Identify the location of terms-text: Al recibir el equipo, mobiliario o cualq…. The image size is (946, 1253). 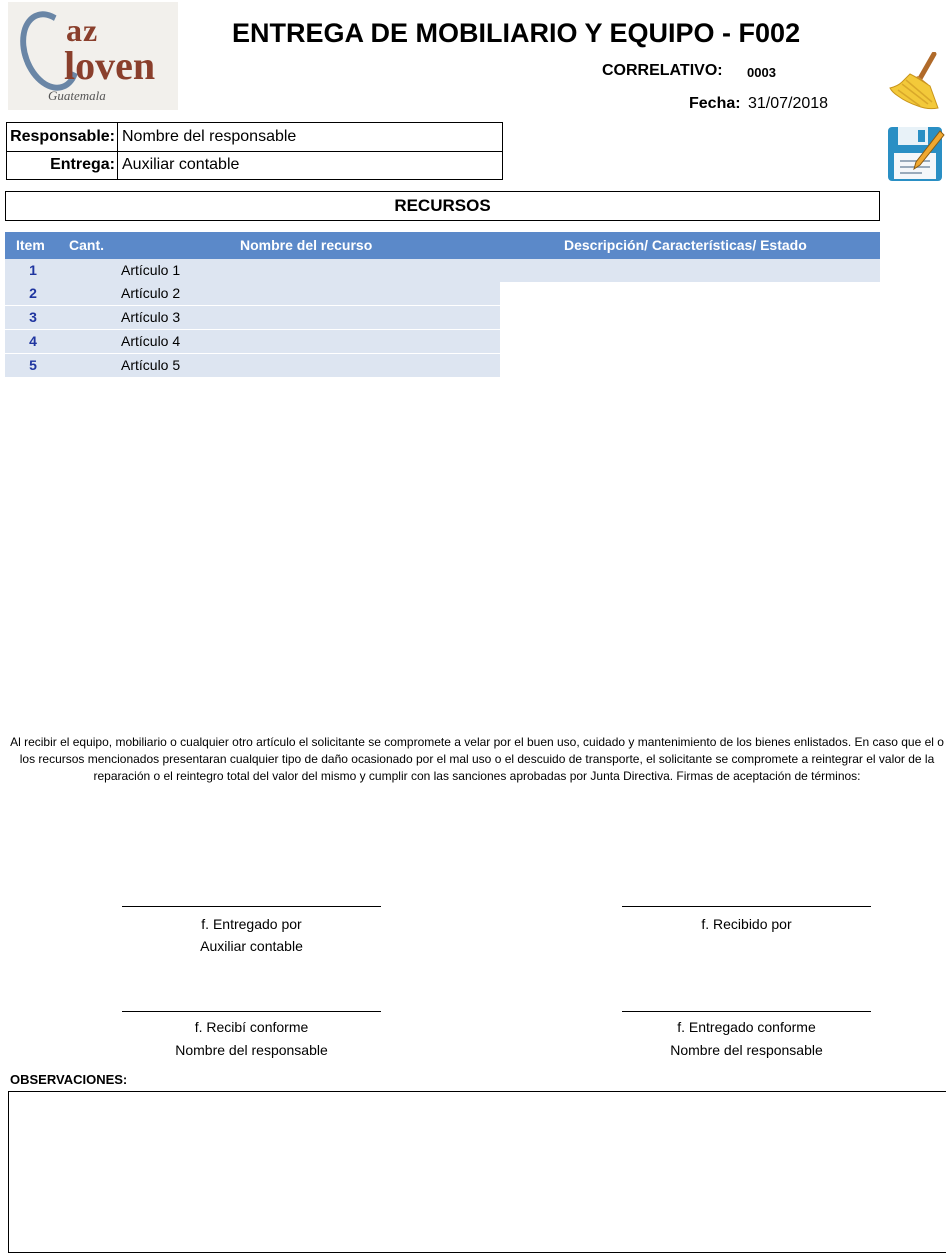
(477, 759).